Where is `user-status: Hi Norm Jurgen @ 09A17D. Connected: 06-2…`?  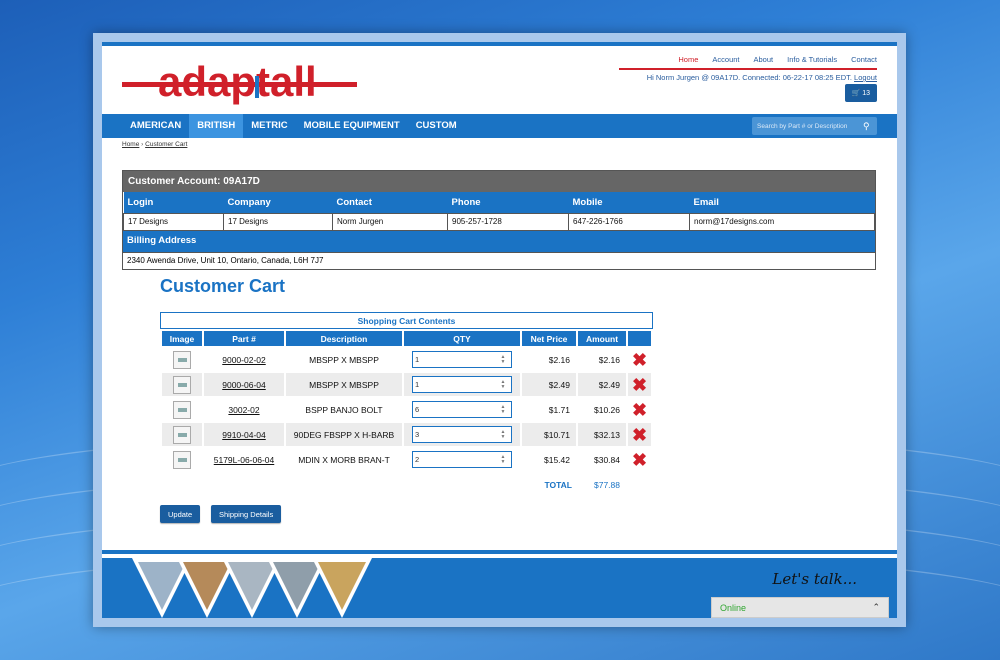
user-status: Hi Norm Jurgen @ 09A17D. Connected: 06-2… is located at coordinates (762, 77).